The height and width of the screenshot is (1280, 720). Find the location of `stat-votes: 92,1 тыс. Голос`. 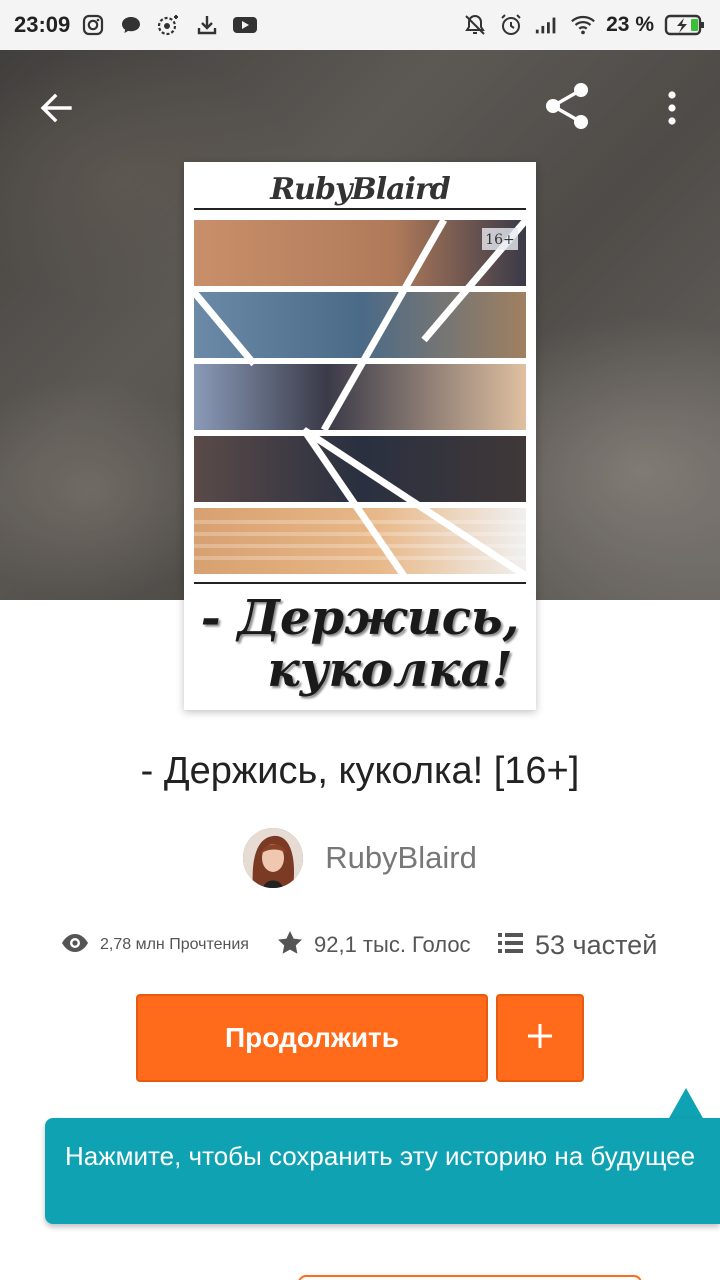

stat-votes: 92,1 тыс. Голос is located at coordinates (373, 945).